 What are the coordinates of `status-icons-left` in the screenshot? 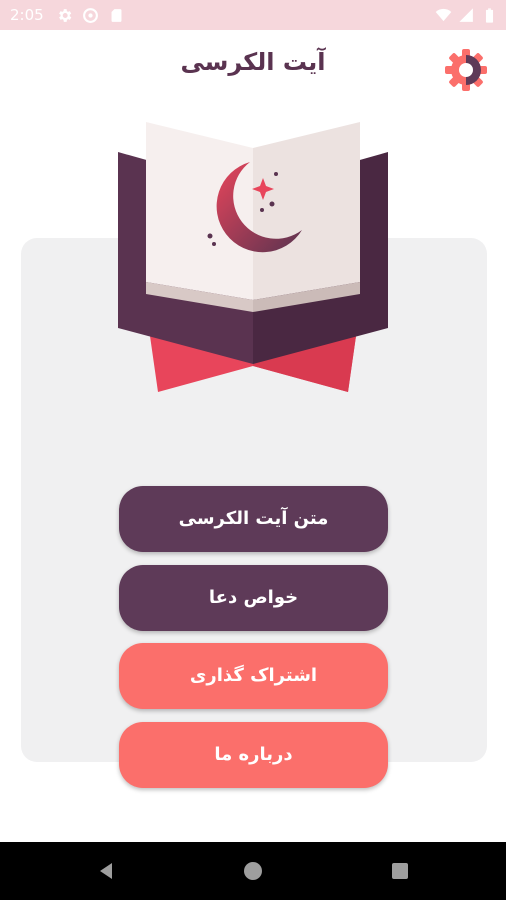 It's located at (90, 15).